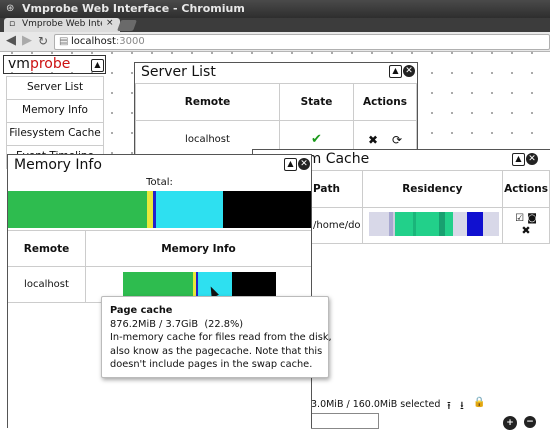  I want to click on url-host: localhost, so click(93, 41).